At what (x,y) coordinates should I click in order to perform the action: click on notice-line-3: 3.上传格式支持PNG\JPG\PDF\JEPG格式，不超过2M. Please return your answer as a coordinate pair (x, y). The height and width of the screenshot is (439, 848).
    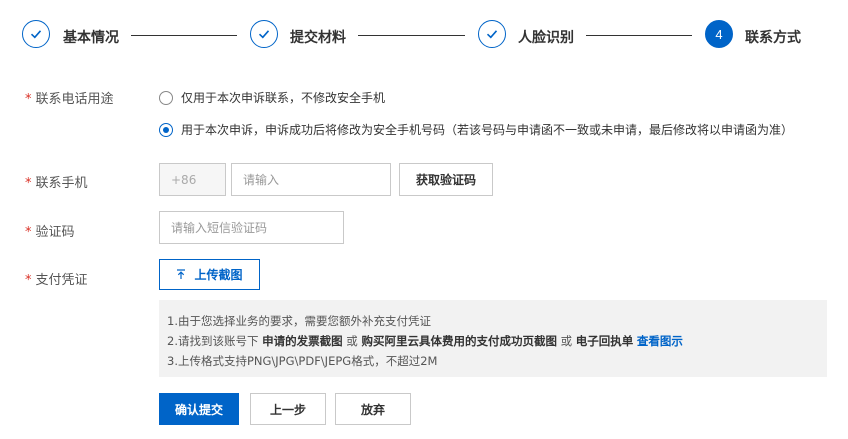
    Looking at the image, I should click on (302, 361).